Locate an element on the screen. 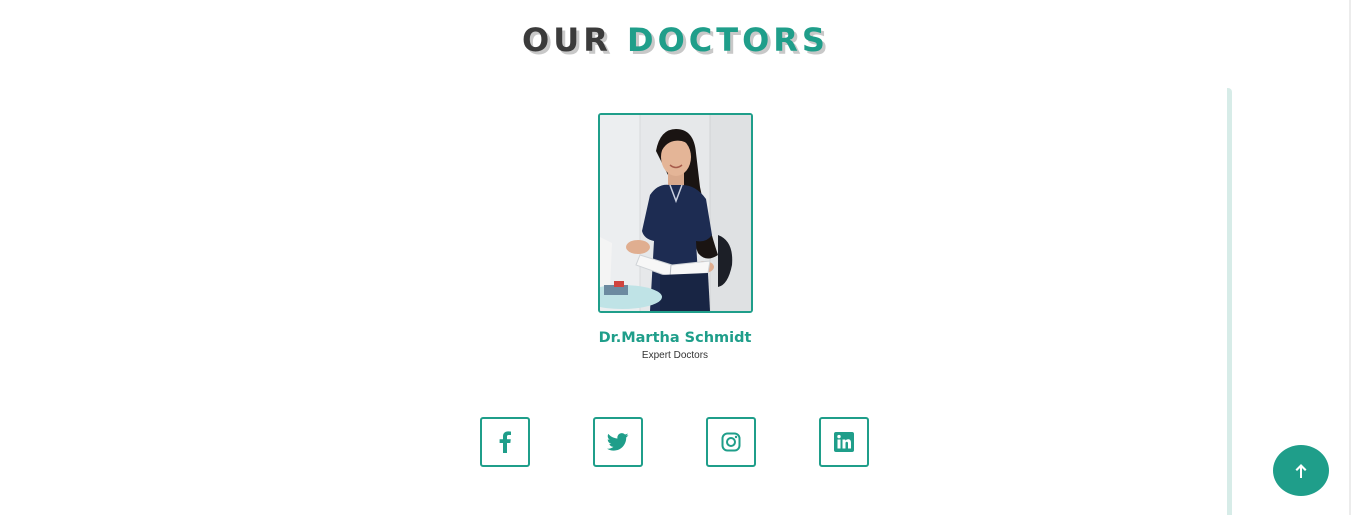 The width and height of the screenshot is (1351, 515). instagram-icon is located at coordinates (731, 442).